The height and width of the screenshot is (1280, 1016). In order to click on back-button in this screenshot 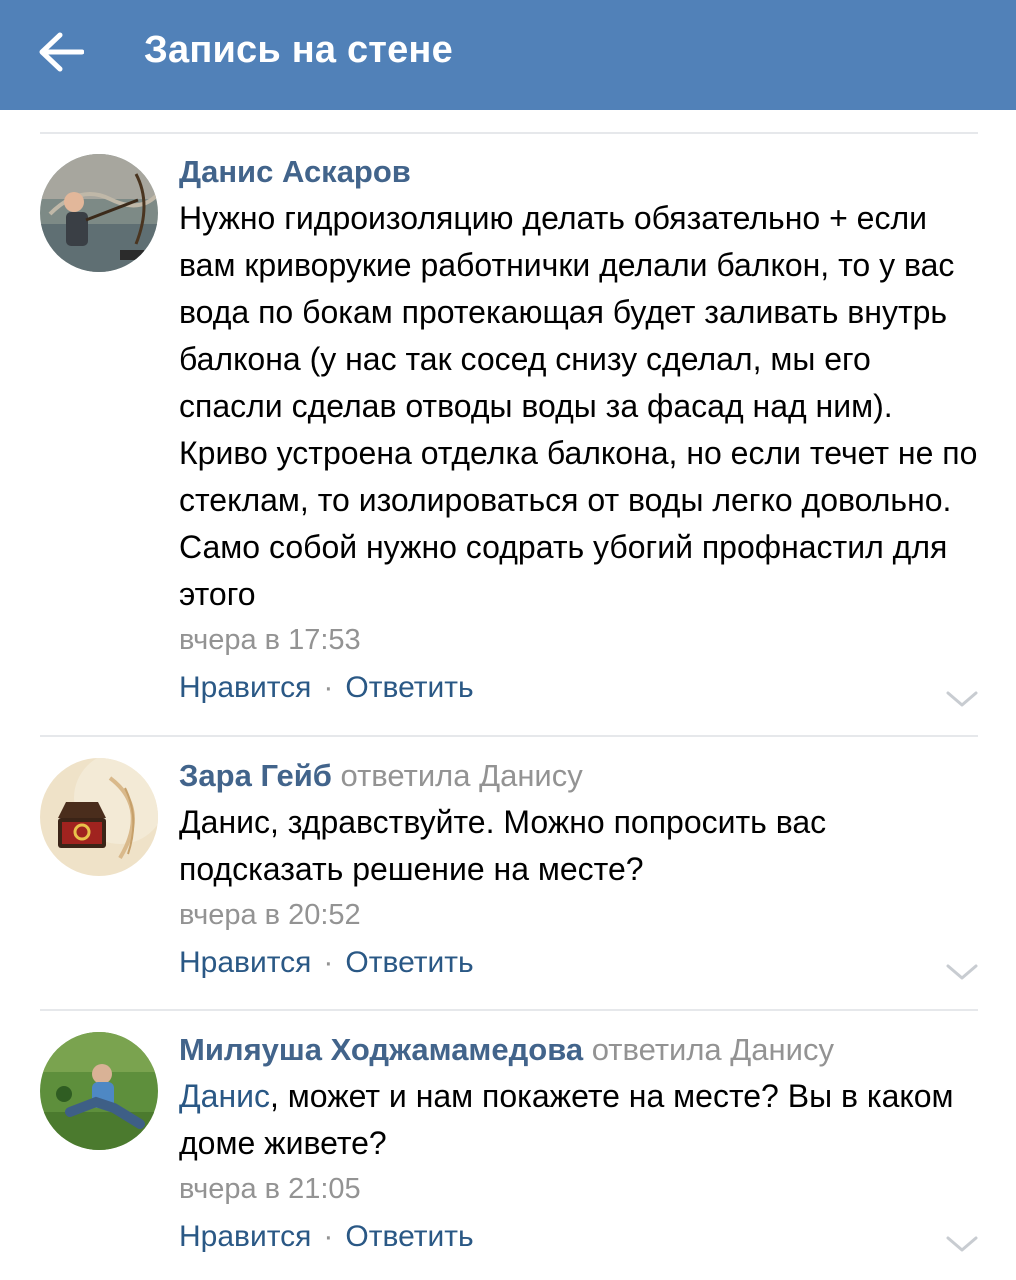, I will do `click(61, 52)`.